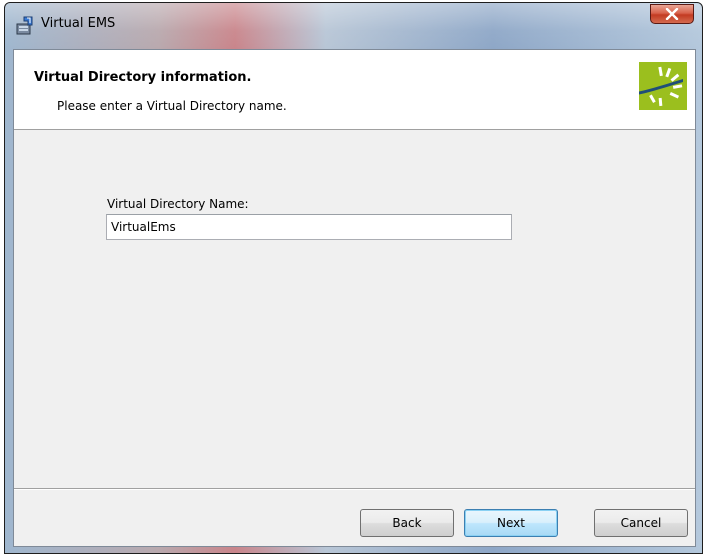 The height and width of the screenshot is (560, 709). What do you see at coordinates (641, 523) in the screenshot?
I see `cancel-button: Cancel` at bounding box center [641, 523].